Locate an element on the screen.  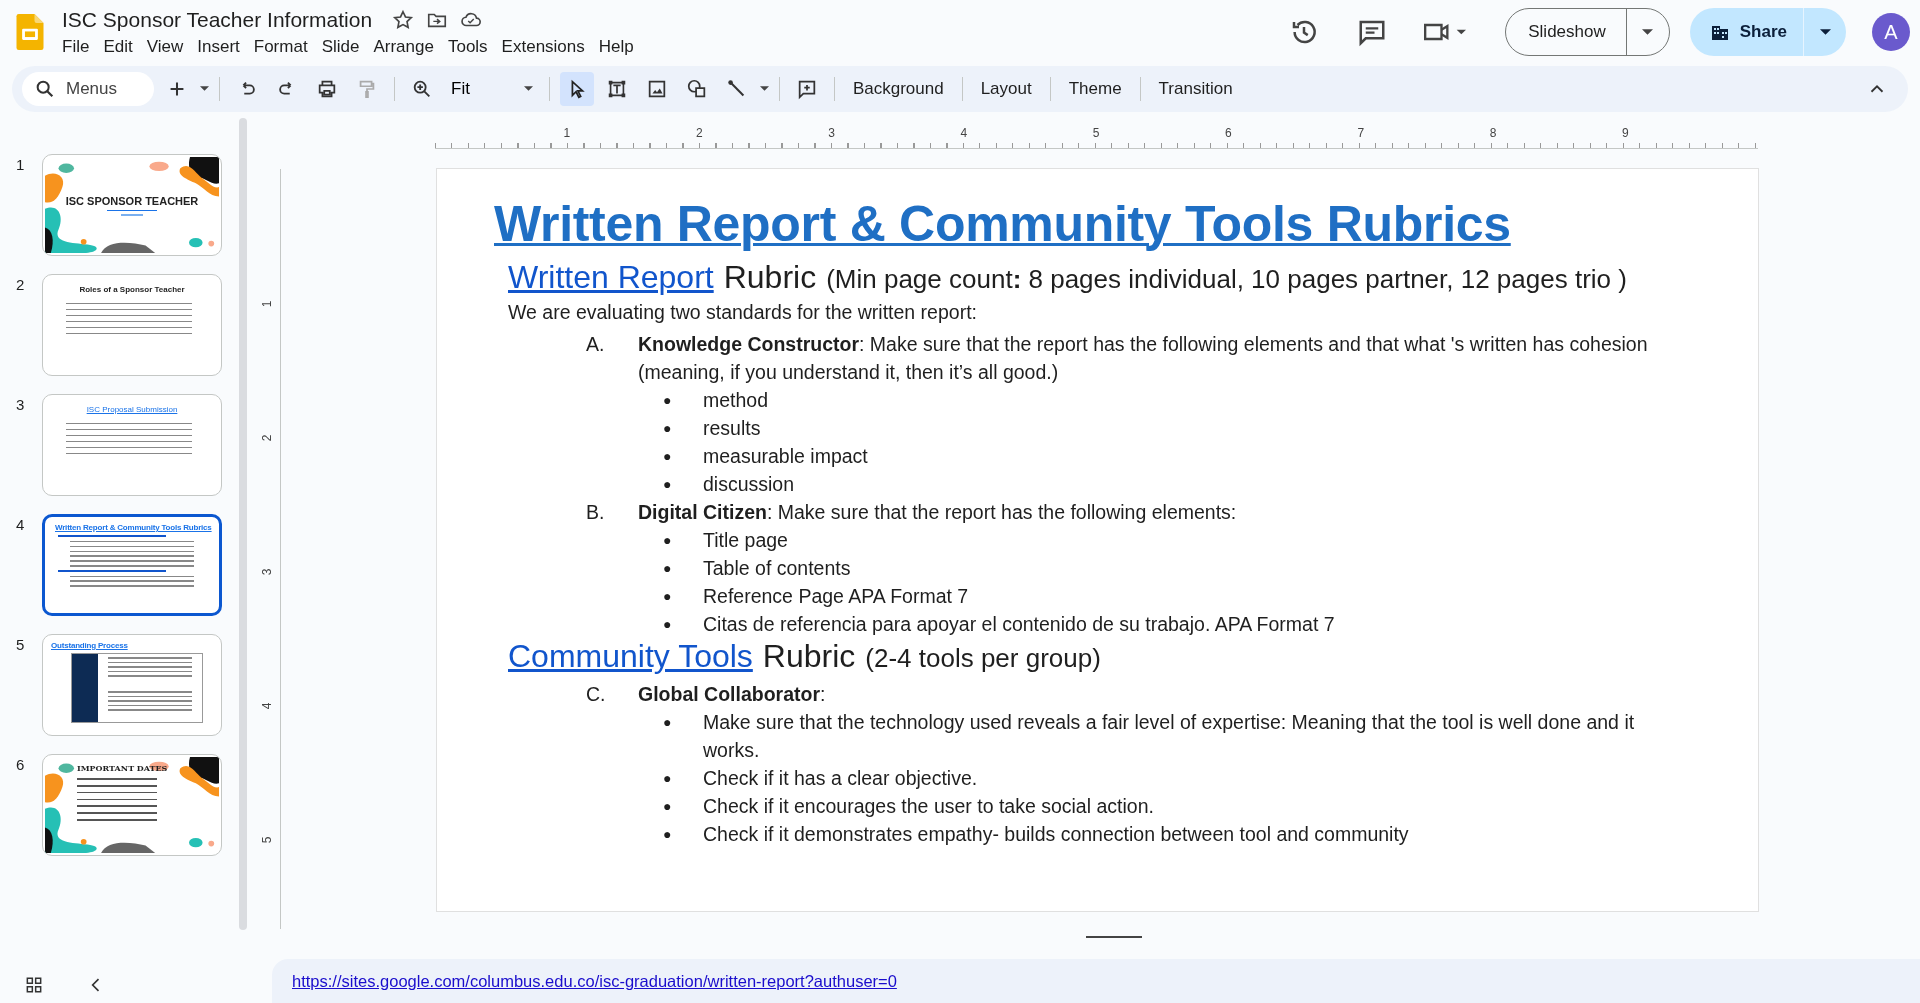
list-marker: B. is located at coordinates (595, 512).